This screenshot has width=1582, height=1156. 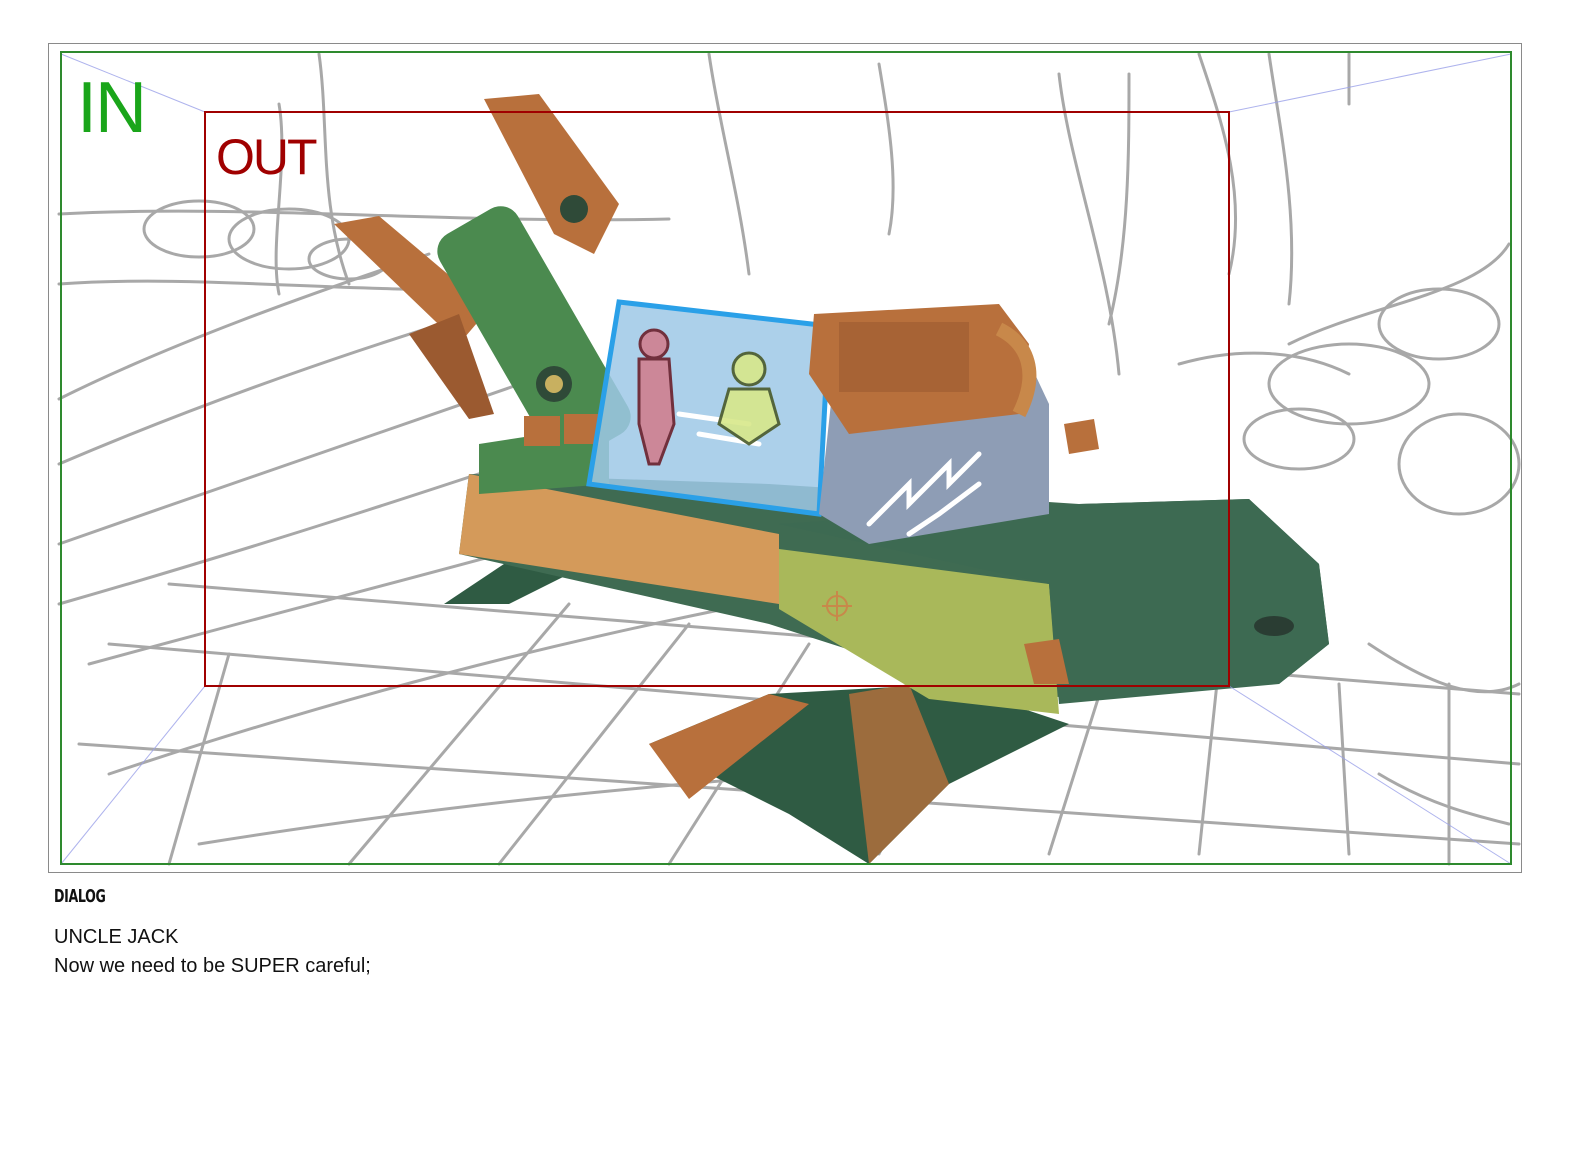 I want to click on dialog-speaker: UNCLE JACK, so click(x=116, y=937).